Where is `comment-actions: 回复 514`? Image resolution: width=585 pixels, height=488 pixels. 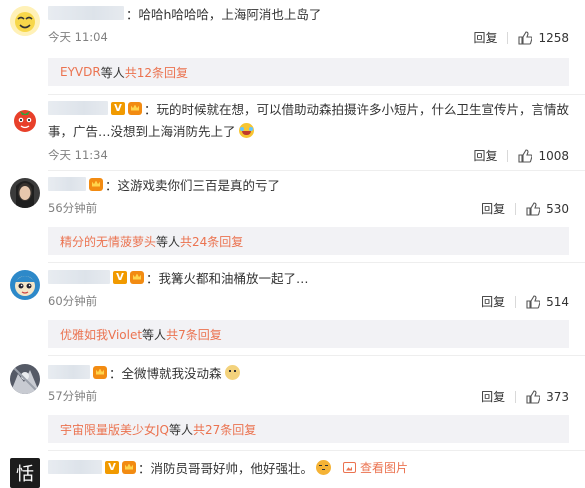
comment-actions: 回复 514 is located at coordinates (525, 301).